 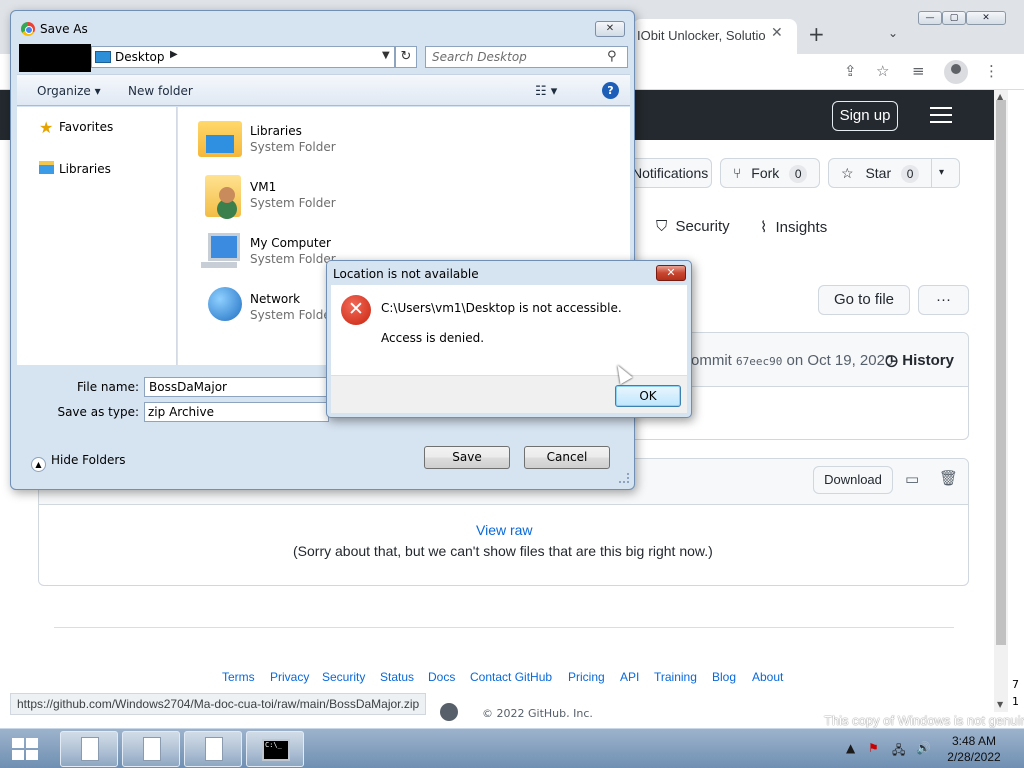 I want to click on download-button: Download, so click(x=853, y=480).